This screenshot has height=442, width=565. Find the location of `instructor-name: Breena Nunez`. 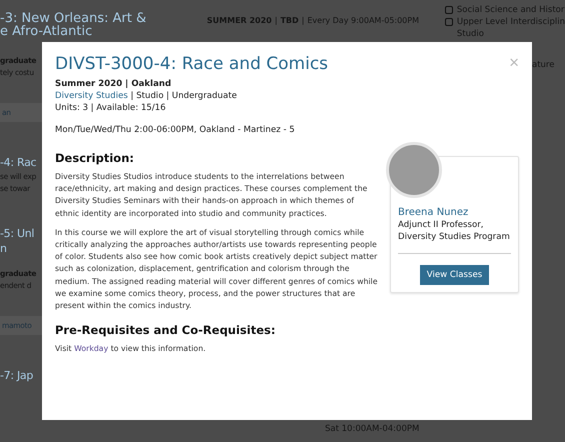

instructor-name: Breena Nunez is located at coordinates (454, 212).